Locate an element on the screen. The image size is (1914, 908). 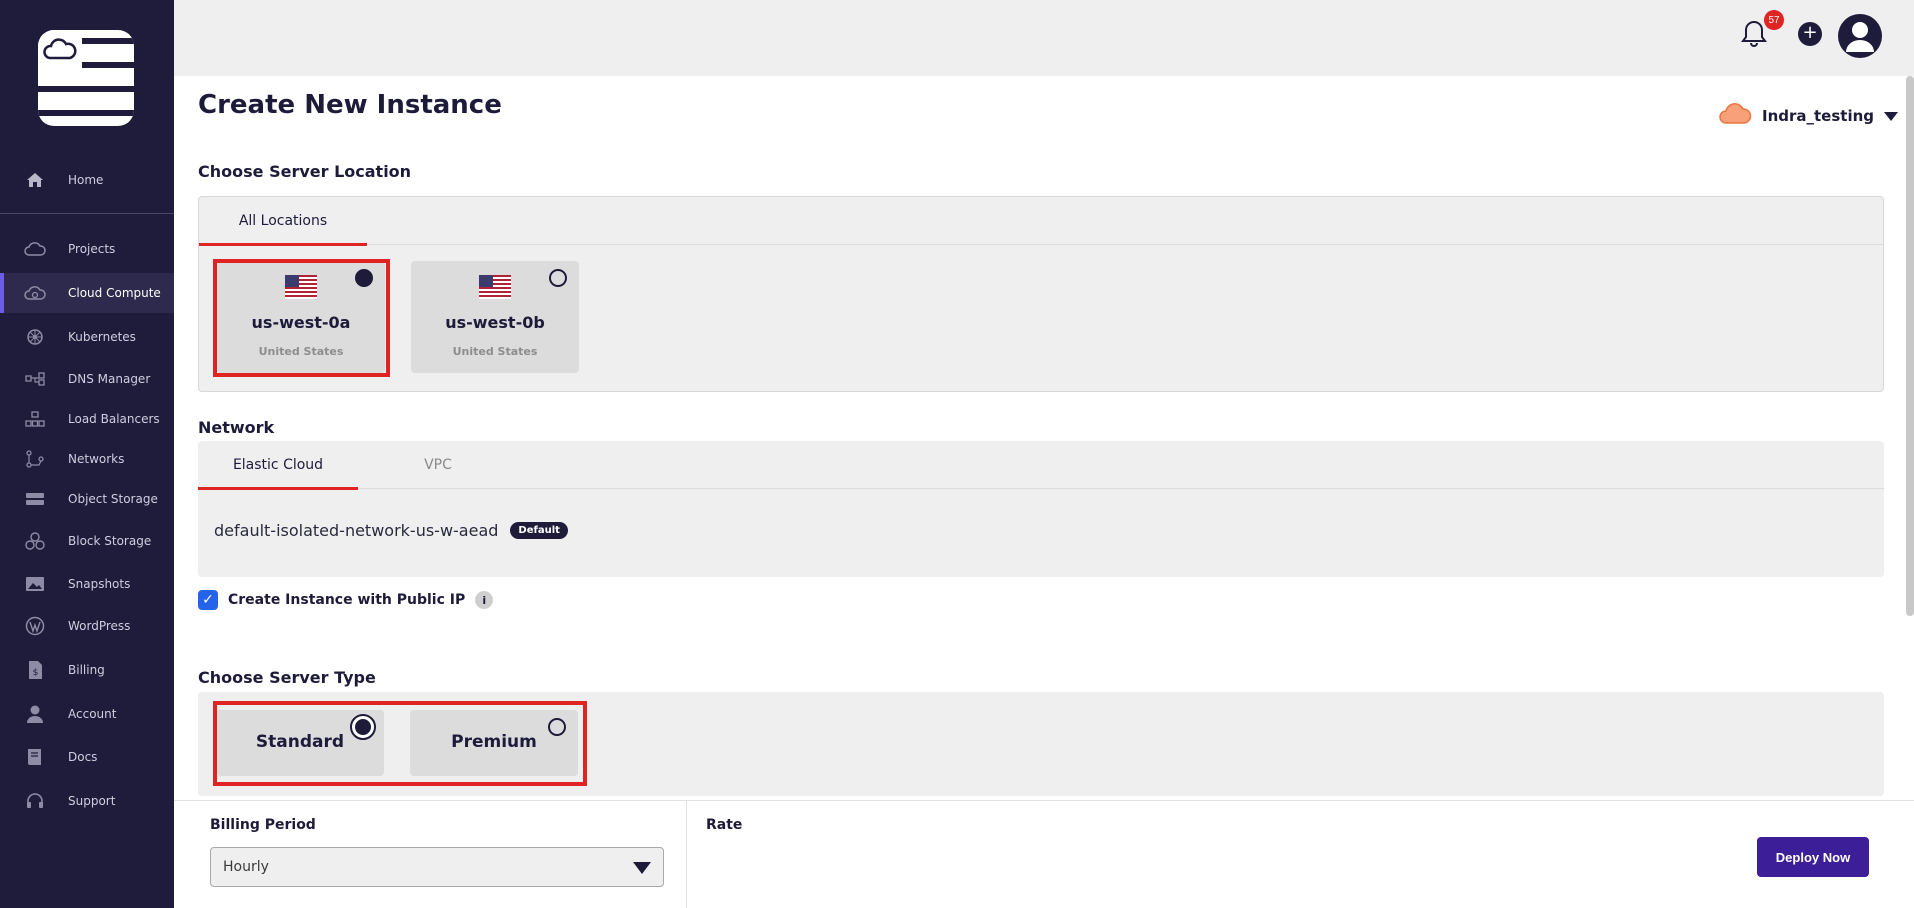
sidebar-item-object-storage: Object Storage is located at coordinates (87, 499).